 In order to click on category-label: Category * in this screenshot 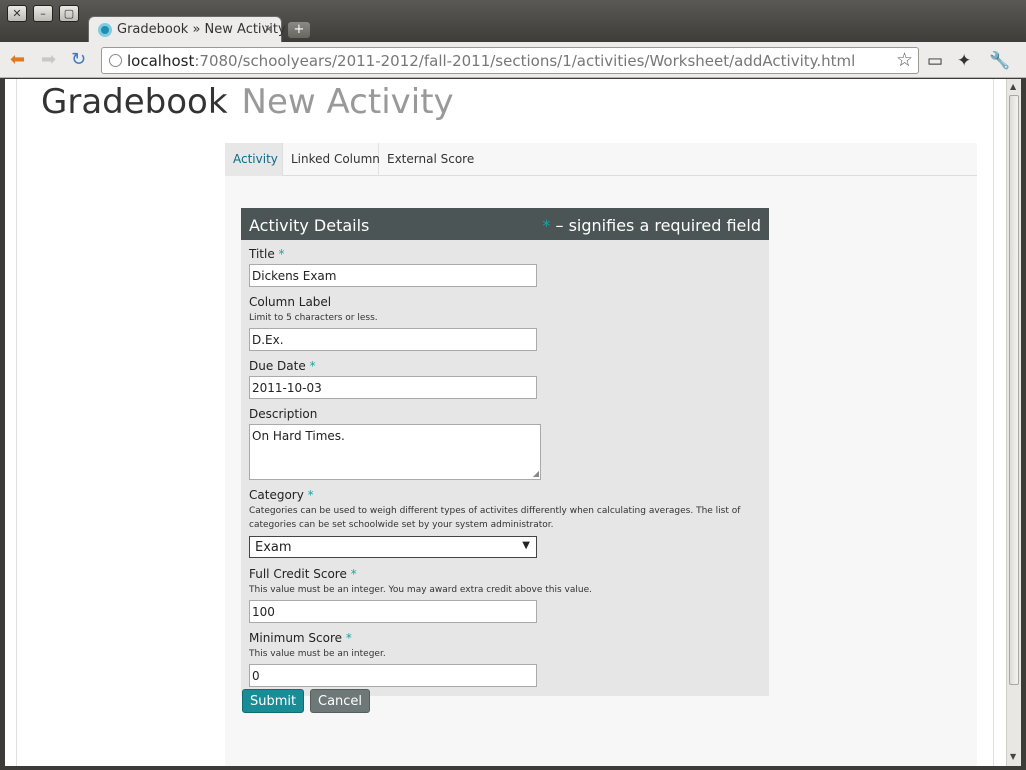, I will do `click(281, 495)`.